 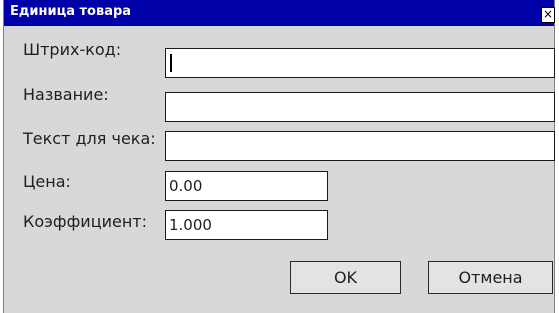 What do you see at coordinates (279, 13) in the screenshot?
I see `title-bar: Единица товара ×` at bounding box center [279, 13].